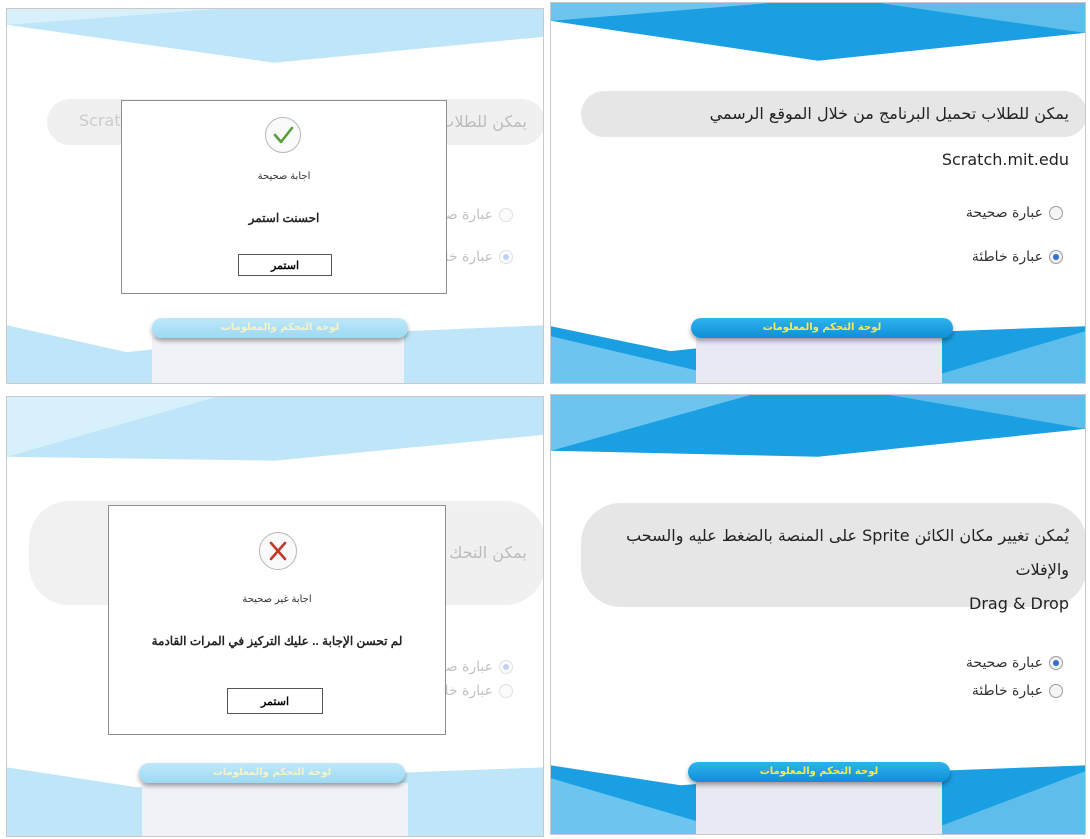 Image resolution: width=1090 pixels, height=839 pixels. I want to click on x-icon, so click(278, 551).